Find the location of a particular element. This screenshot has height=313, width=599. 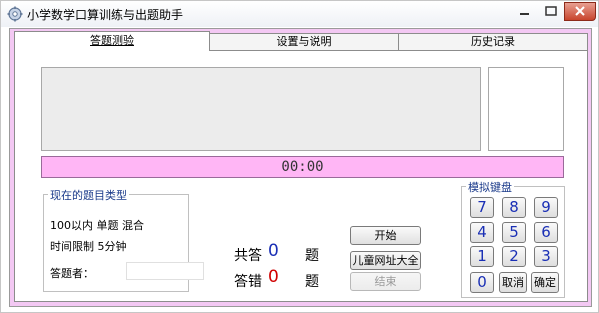

virtual-keyboard: 模拟键盘 7 8 9 4 5 6 1 2 3 0 取消 确定 is located at coordinates (513, 238).